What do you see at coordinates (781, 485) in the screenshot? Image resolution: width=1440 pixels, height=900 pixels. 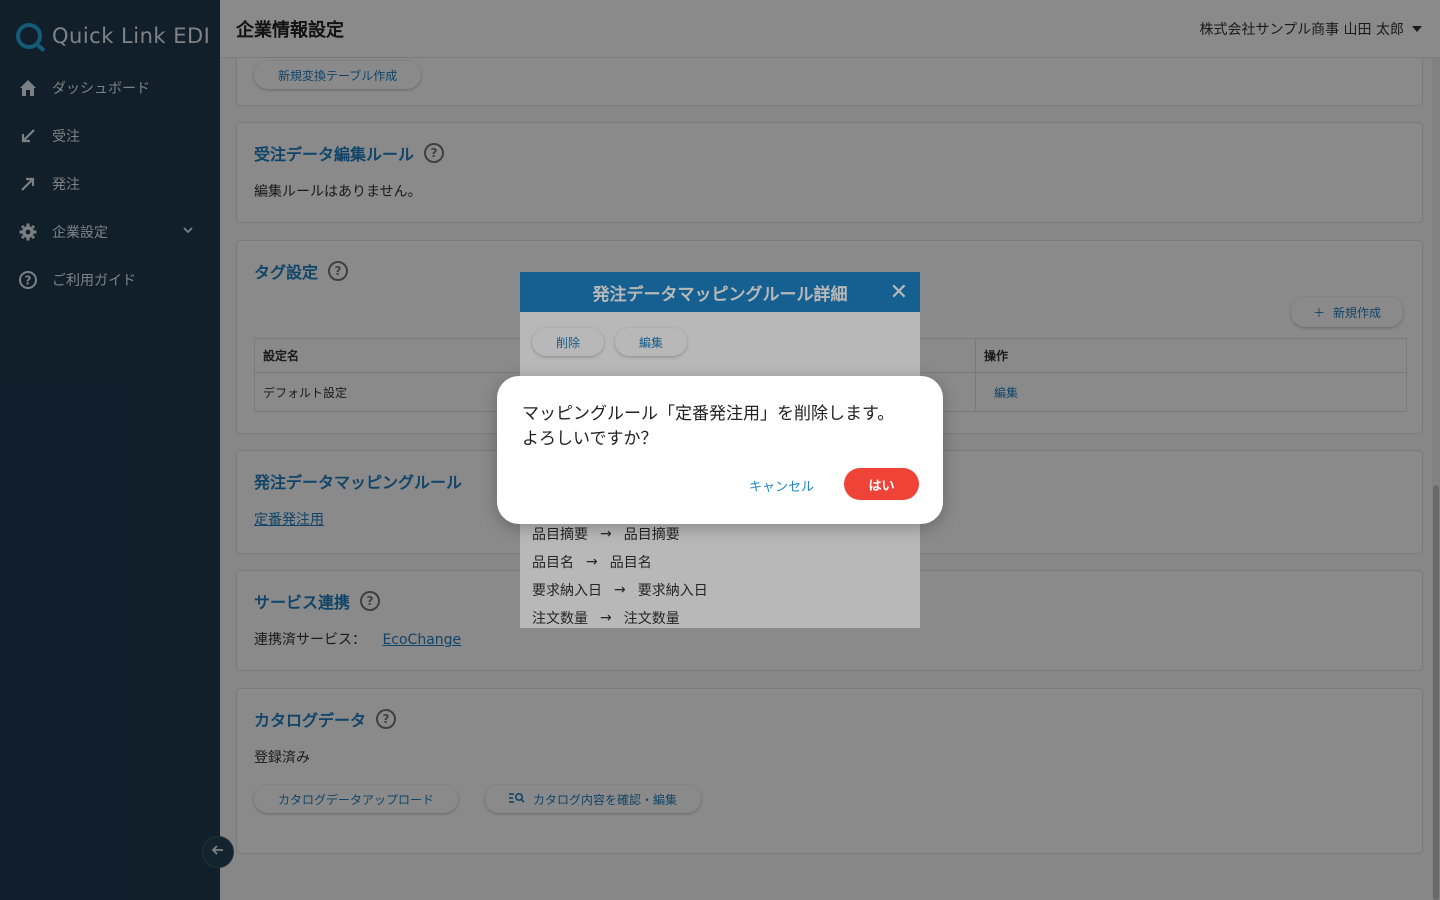 I see `cancel-button: キャンセル` at bounding box center [781, 485].